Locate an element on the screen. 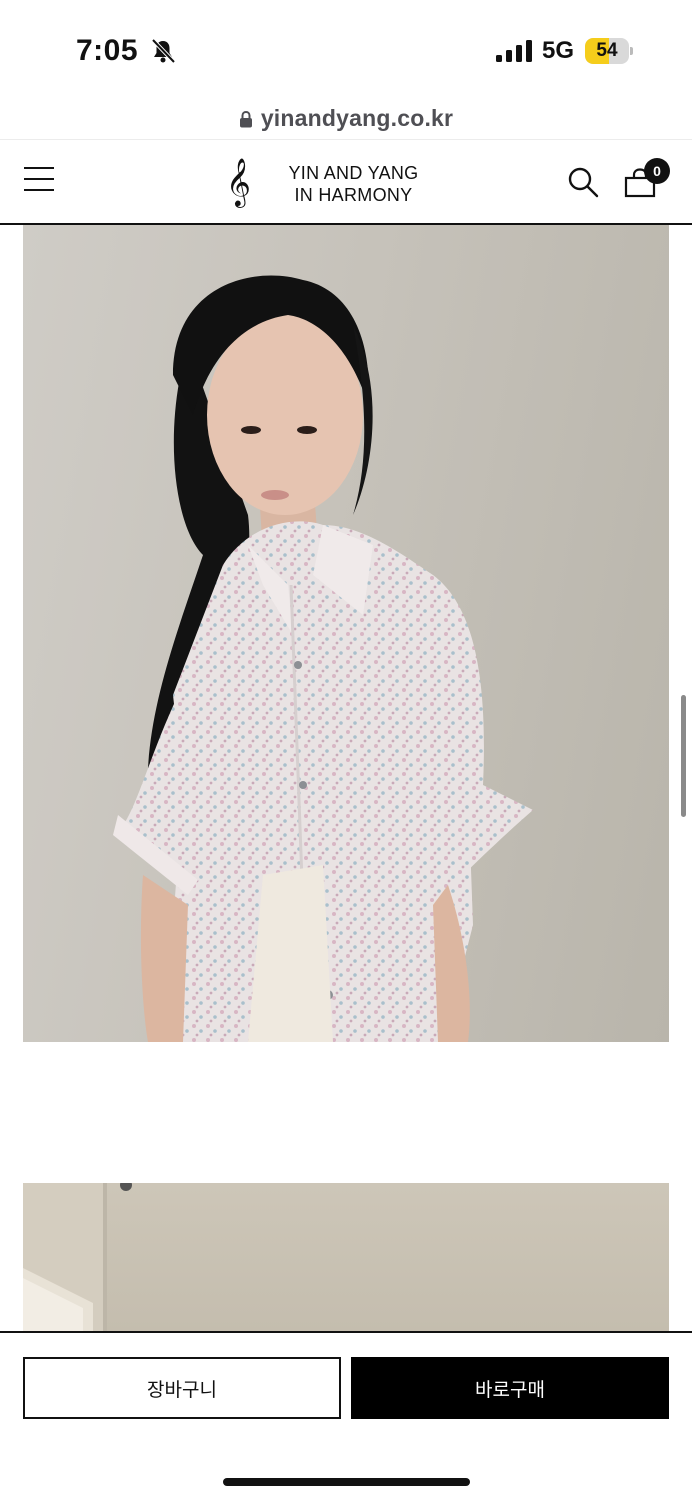 The width and height of the screenshot is (692, 1500). search-icon is located at coordinates (583, 182).